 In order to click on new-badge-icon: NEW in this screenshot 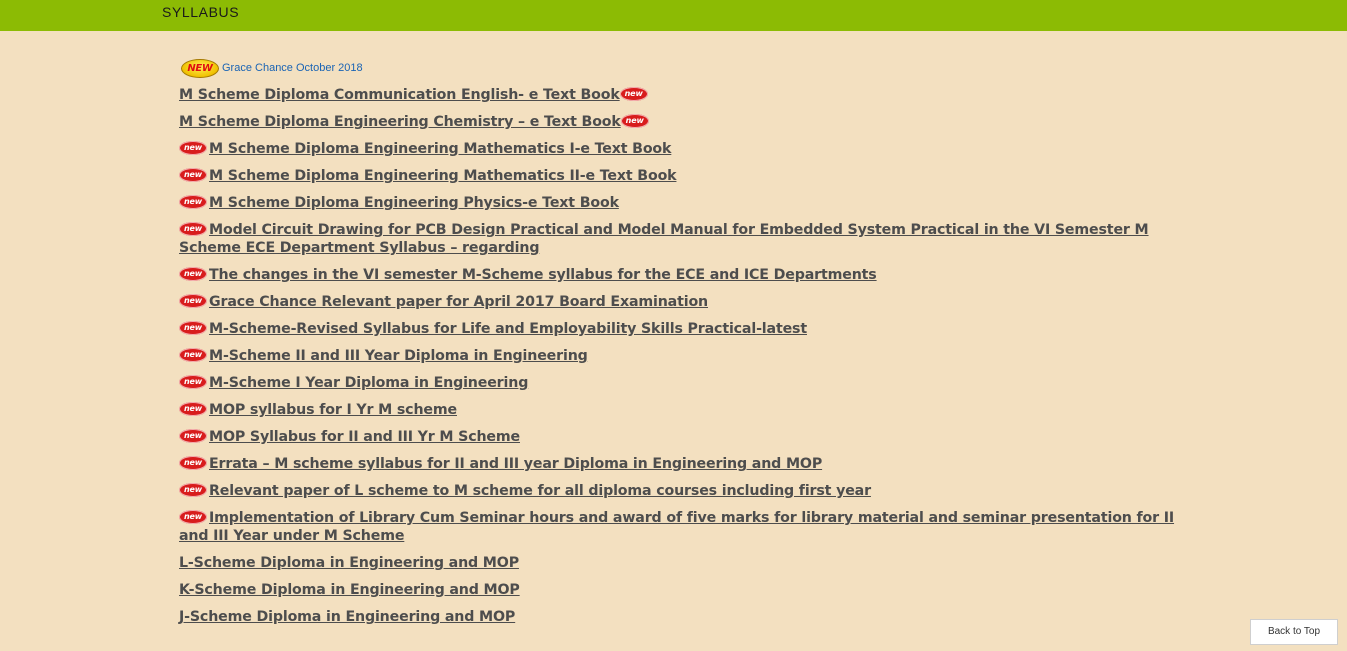, I will do `click(200, 68)`.